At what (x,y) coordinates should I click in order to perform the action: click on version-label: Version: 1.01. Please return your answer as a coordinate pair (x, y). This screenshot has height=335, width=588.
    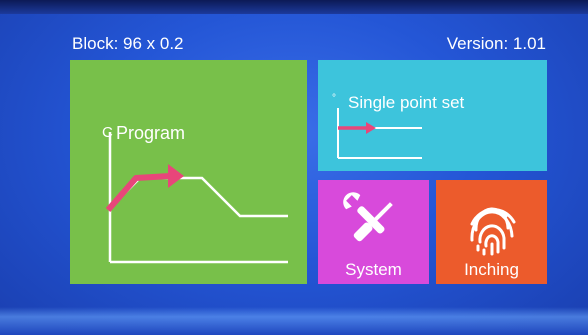
    Looking at the image, I should click on (496, 43).